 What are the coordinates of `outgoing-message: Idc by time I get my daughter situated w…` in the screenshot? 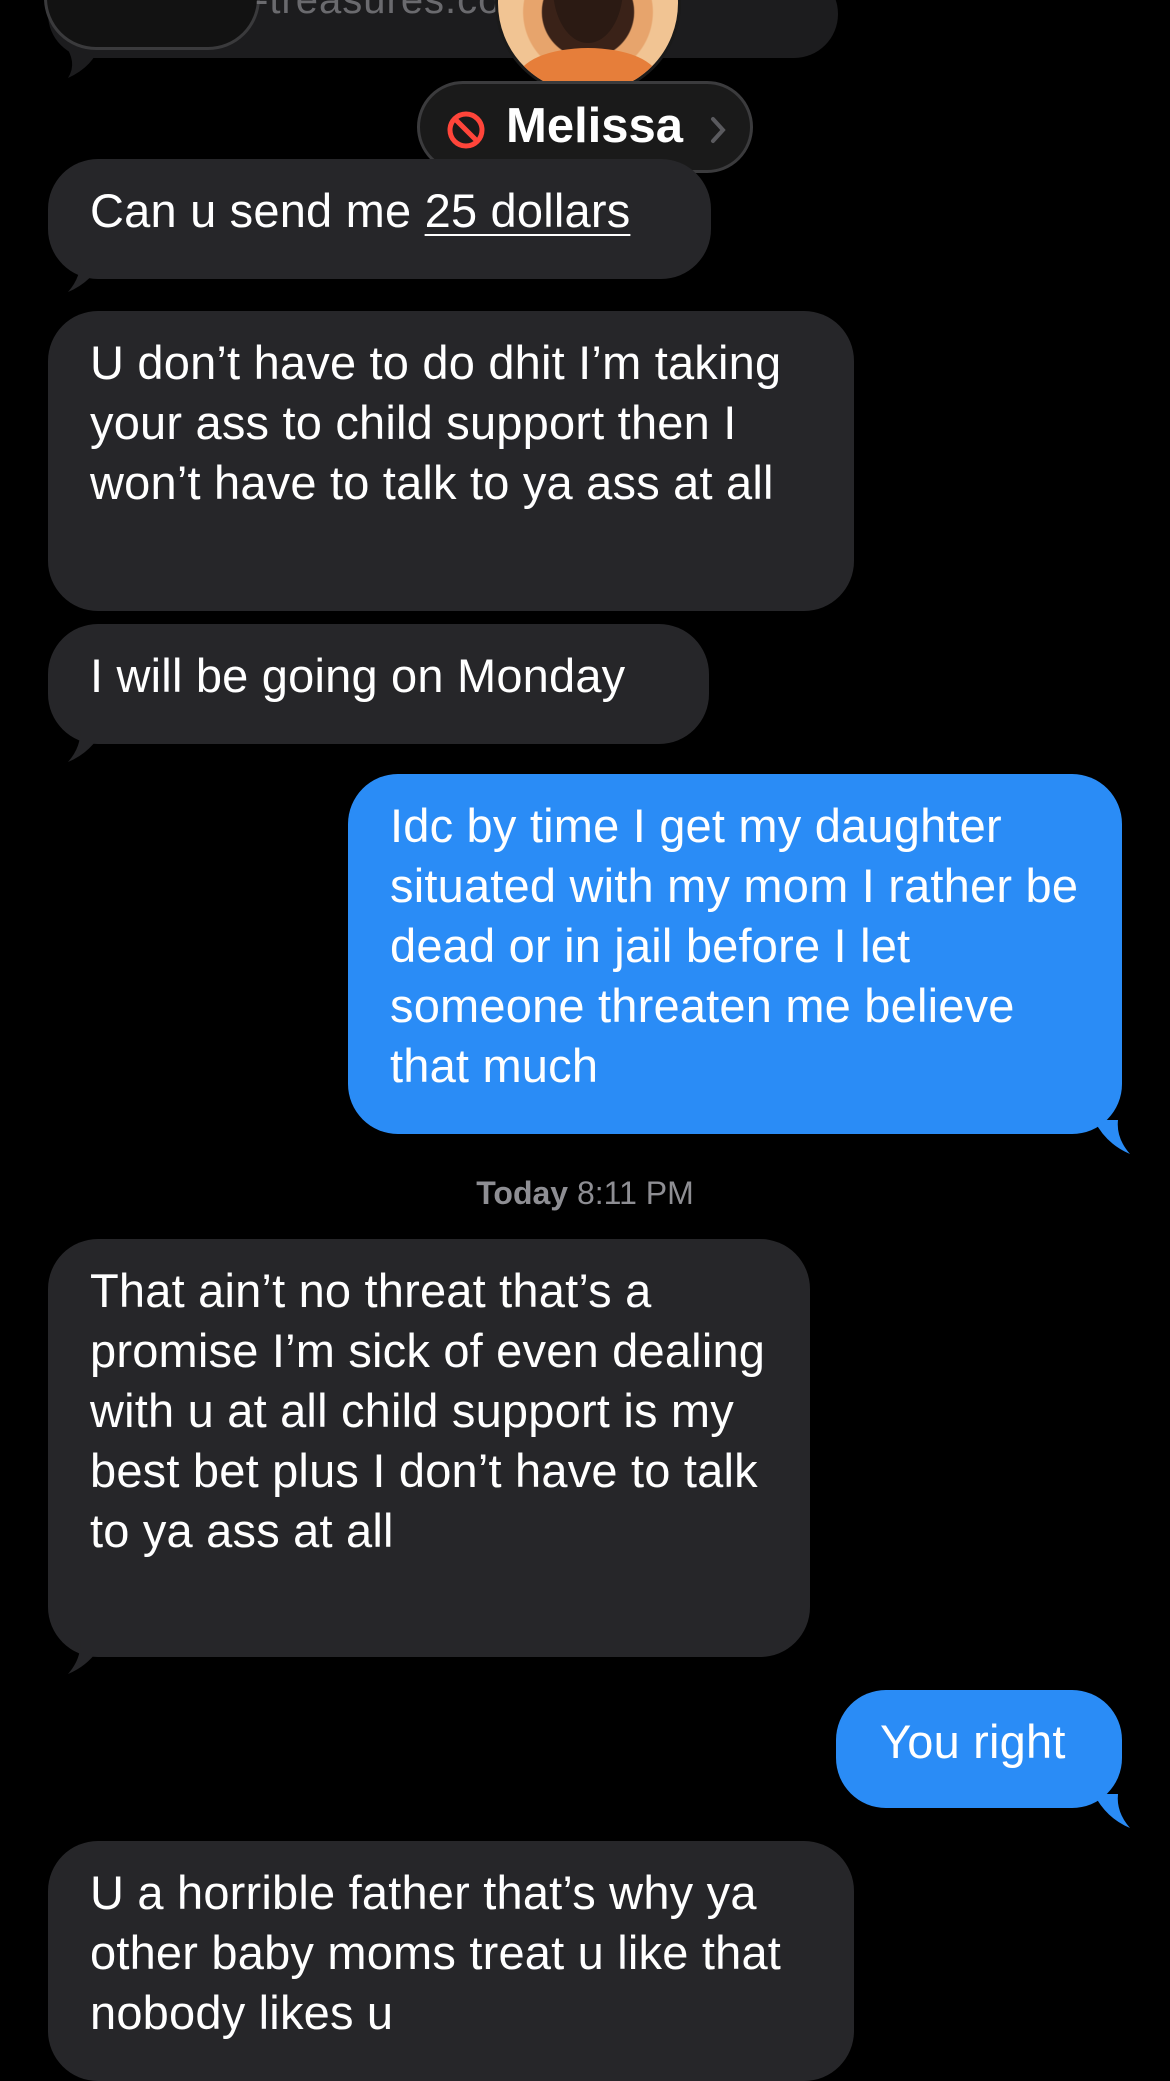 It's located at (735, 954).